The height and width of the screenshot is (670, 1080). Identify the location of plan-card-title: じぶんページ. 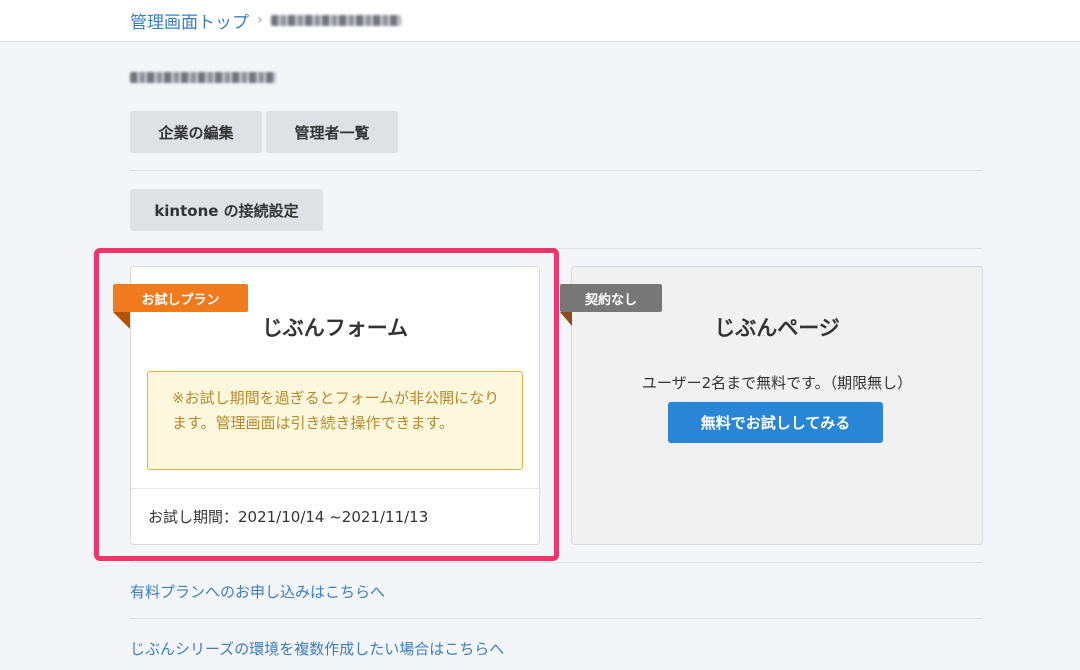
(777, 328).